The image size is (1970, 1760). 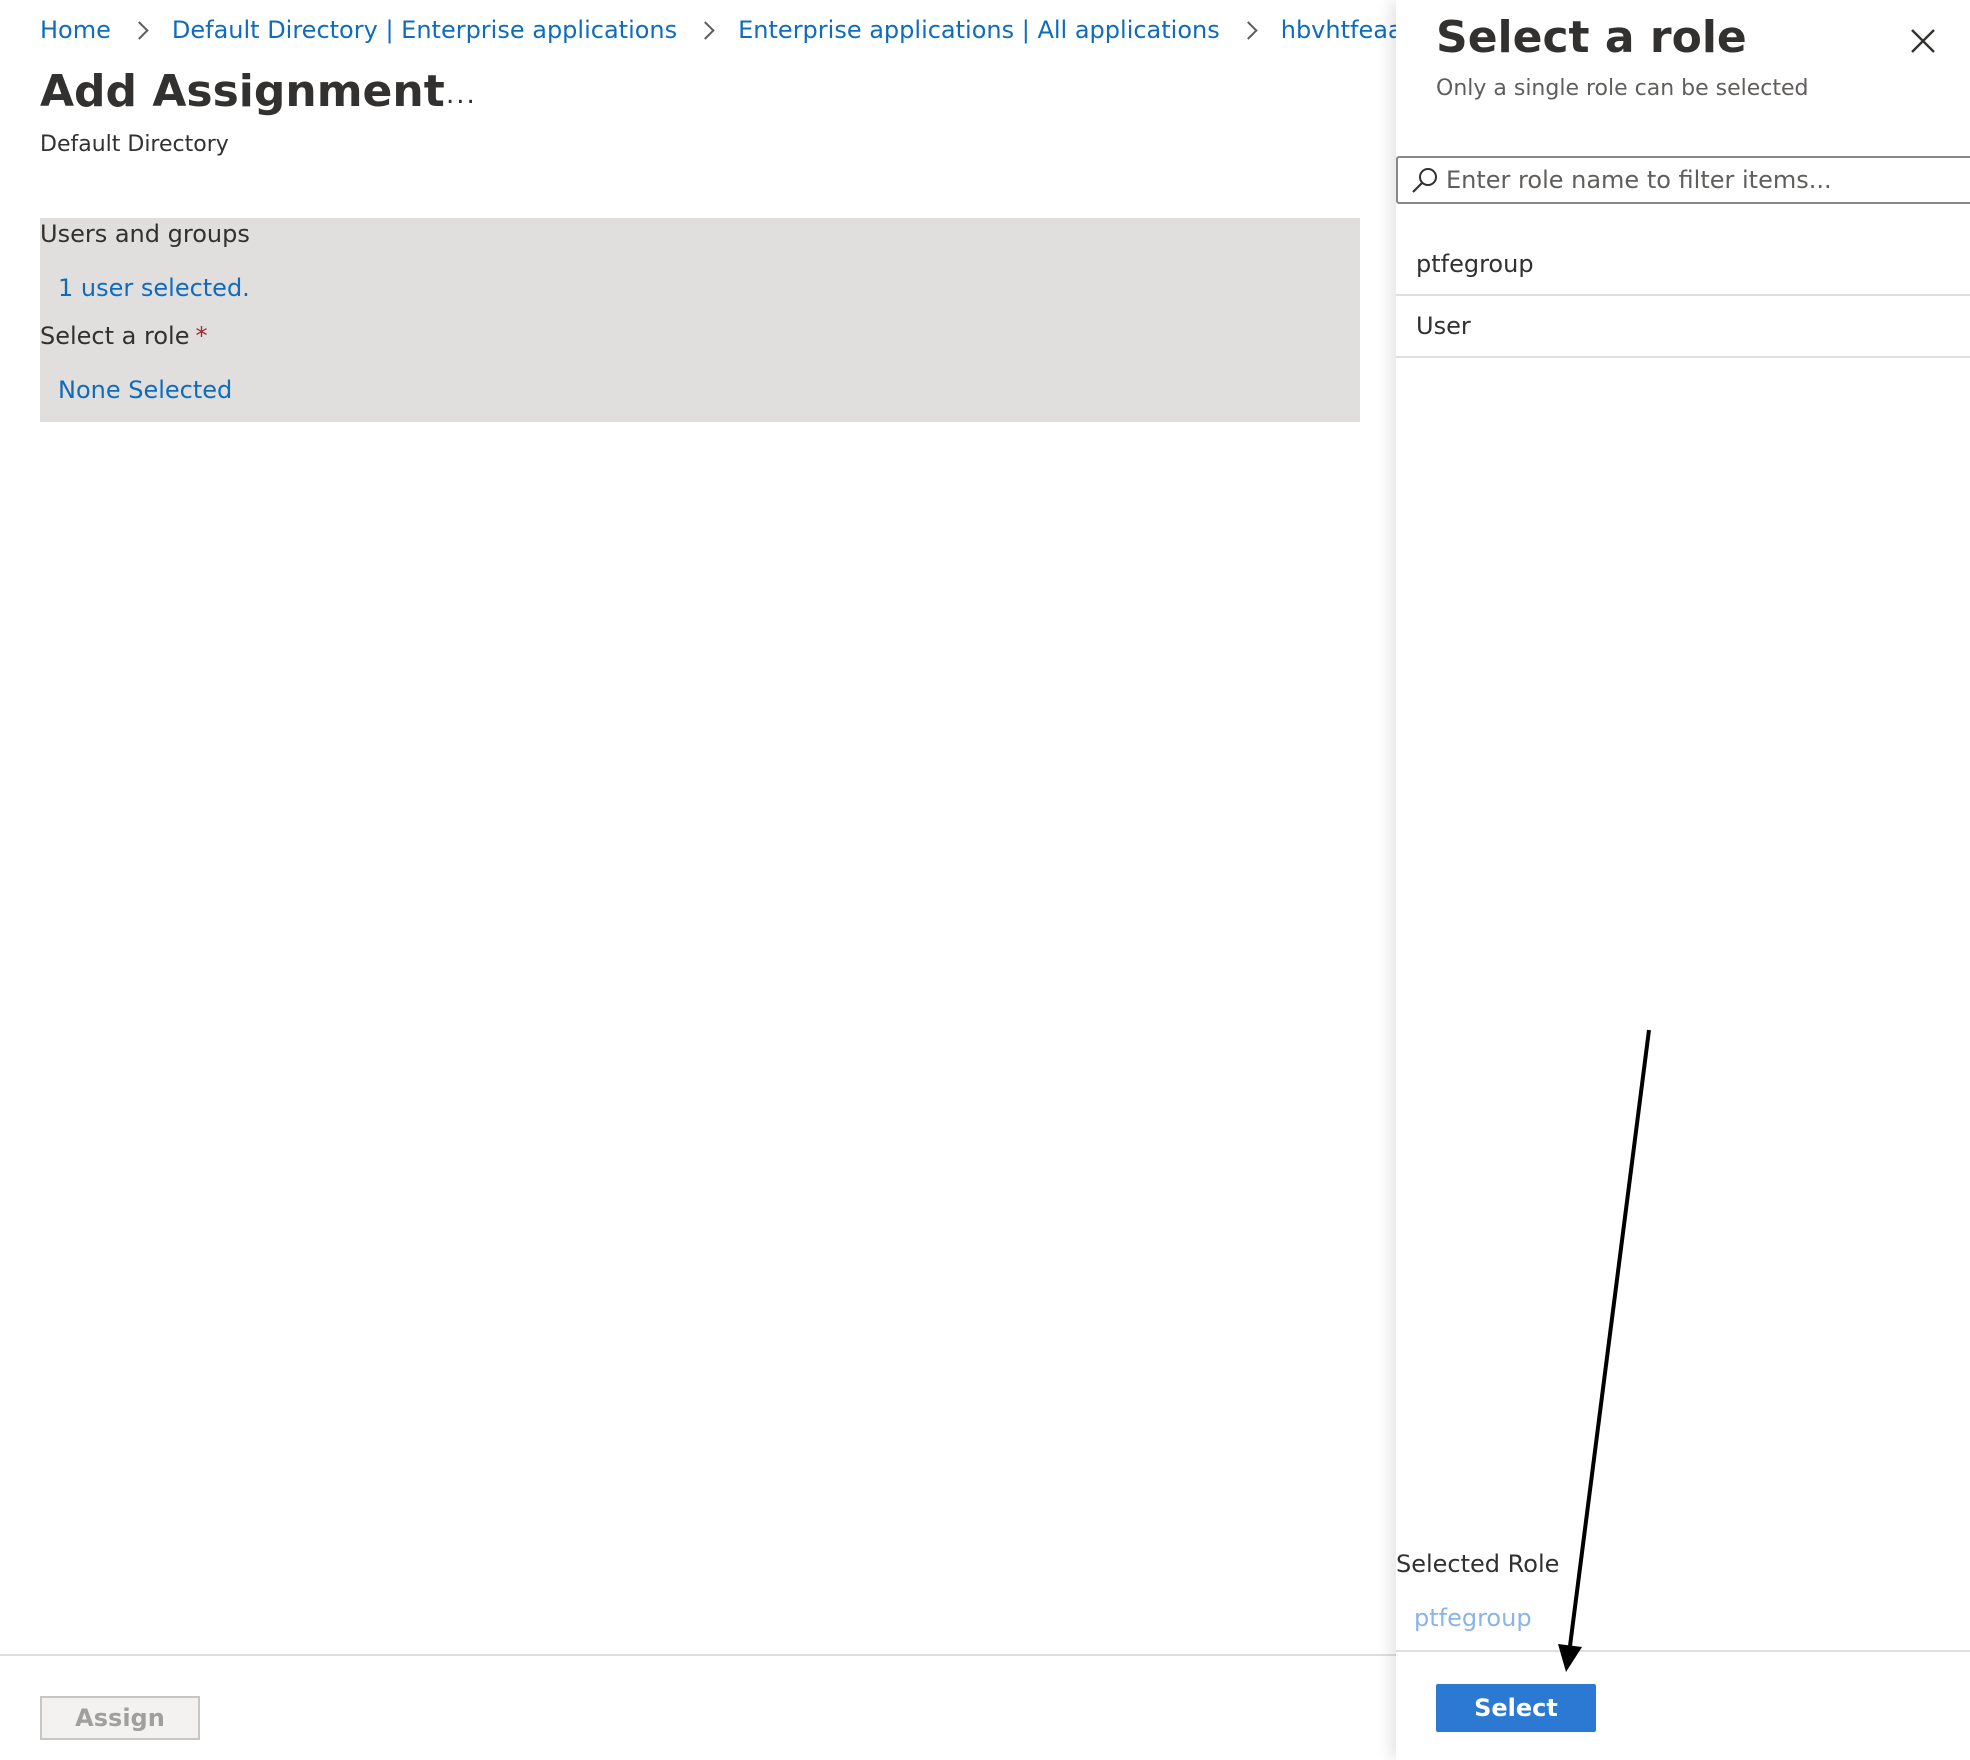 I want to click on users-and-groups-label: Users and groups, so click(x=145, y=234).